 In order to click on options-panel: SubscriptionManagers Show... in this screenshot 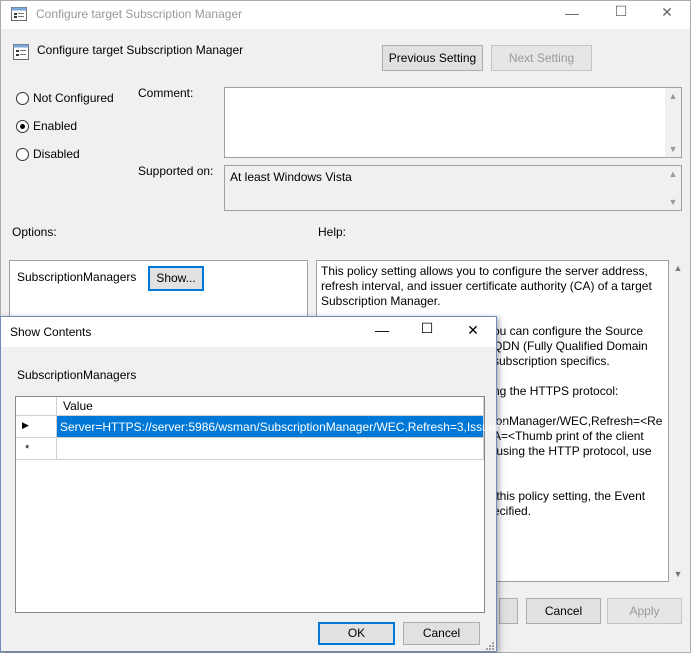, I will do `click(158, 290)`.